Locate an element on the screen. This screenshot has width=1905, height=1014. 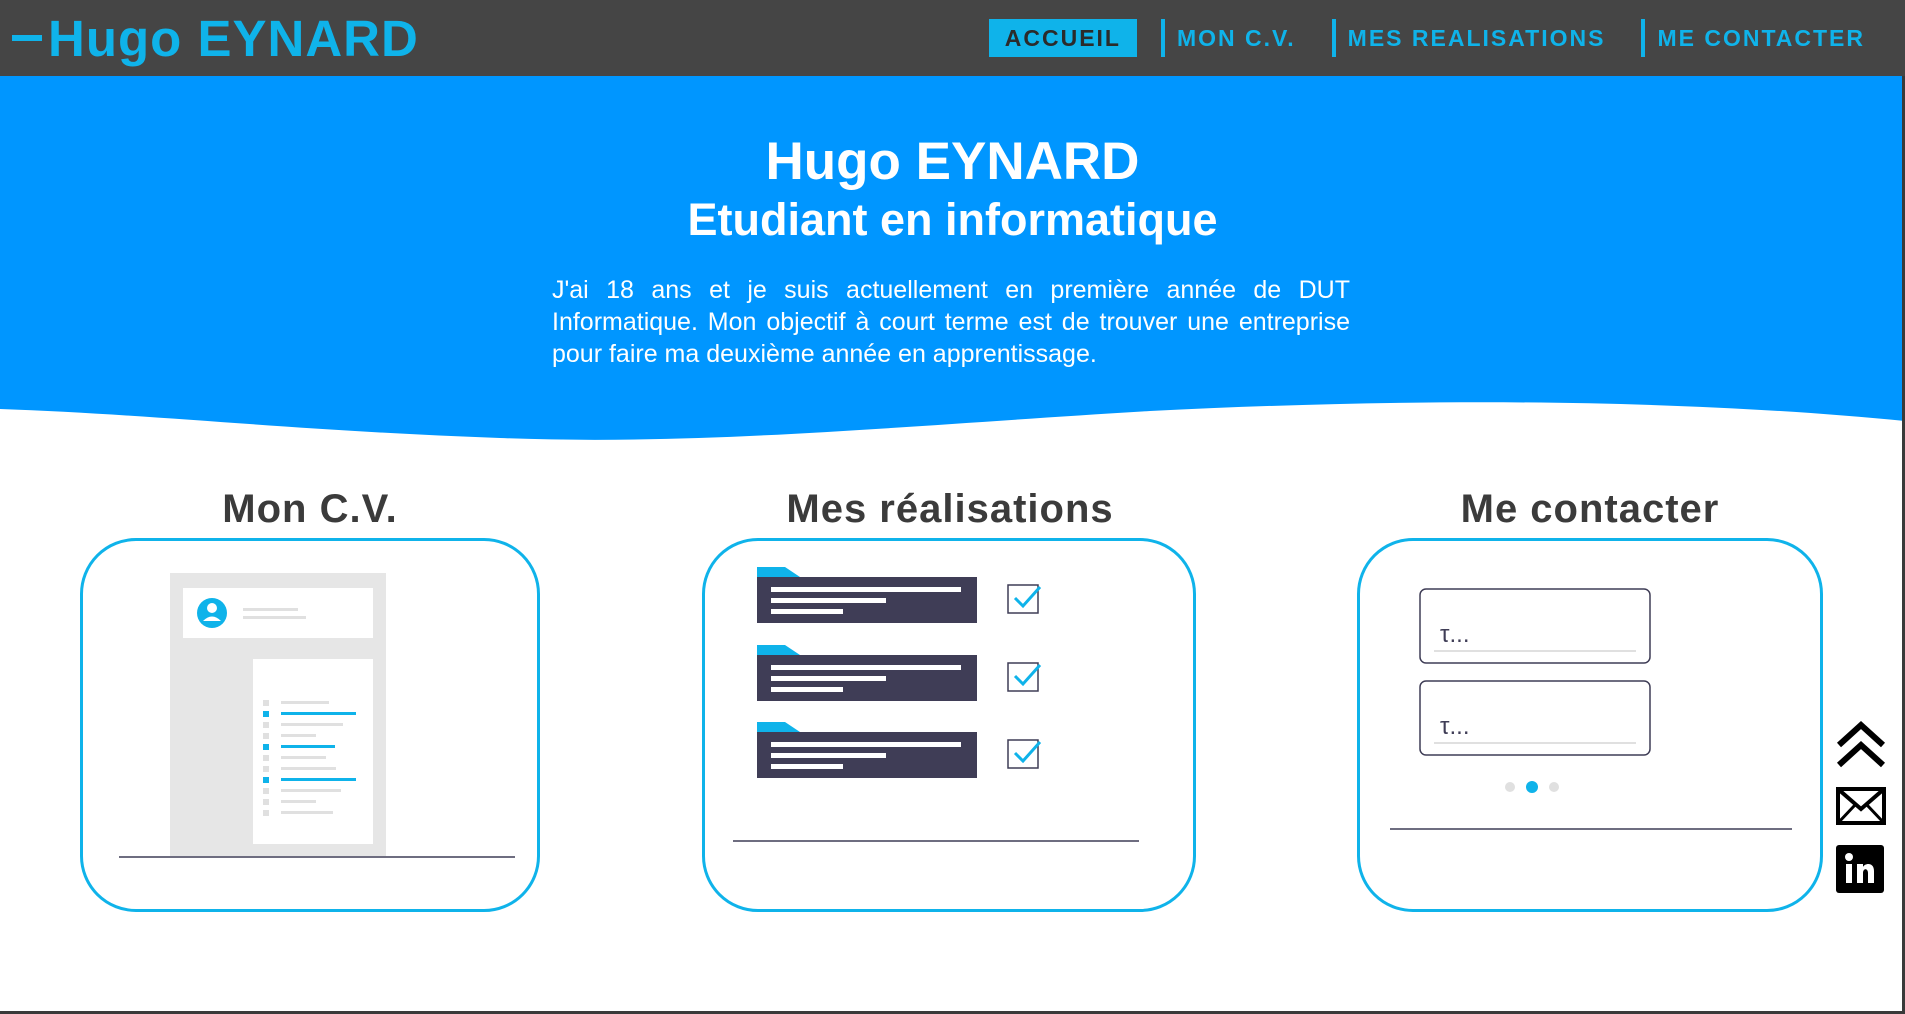
contact-illustration is located at coordinates (1591, 709).